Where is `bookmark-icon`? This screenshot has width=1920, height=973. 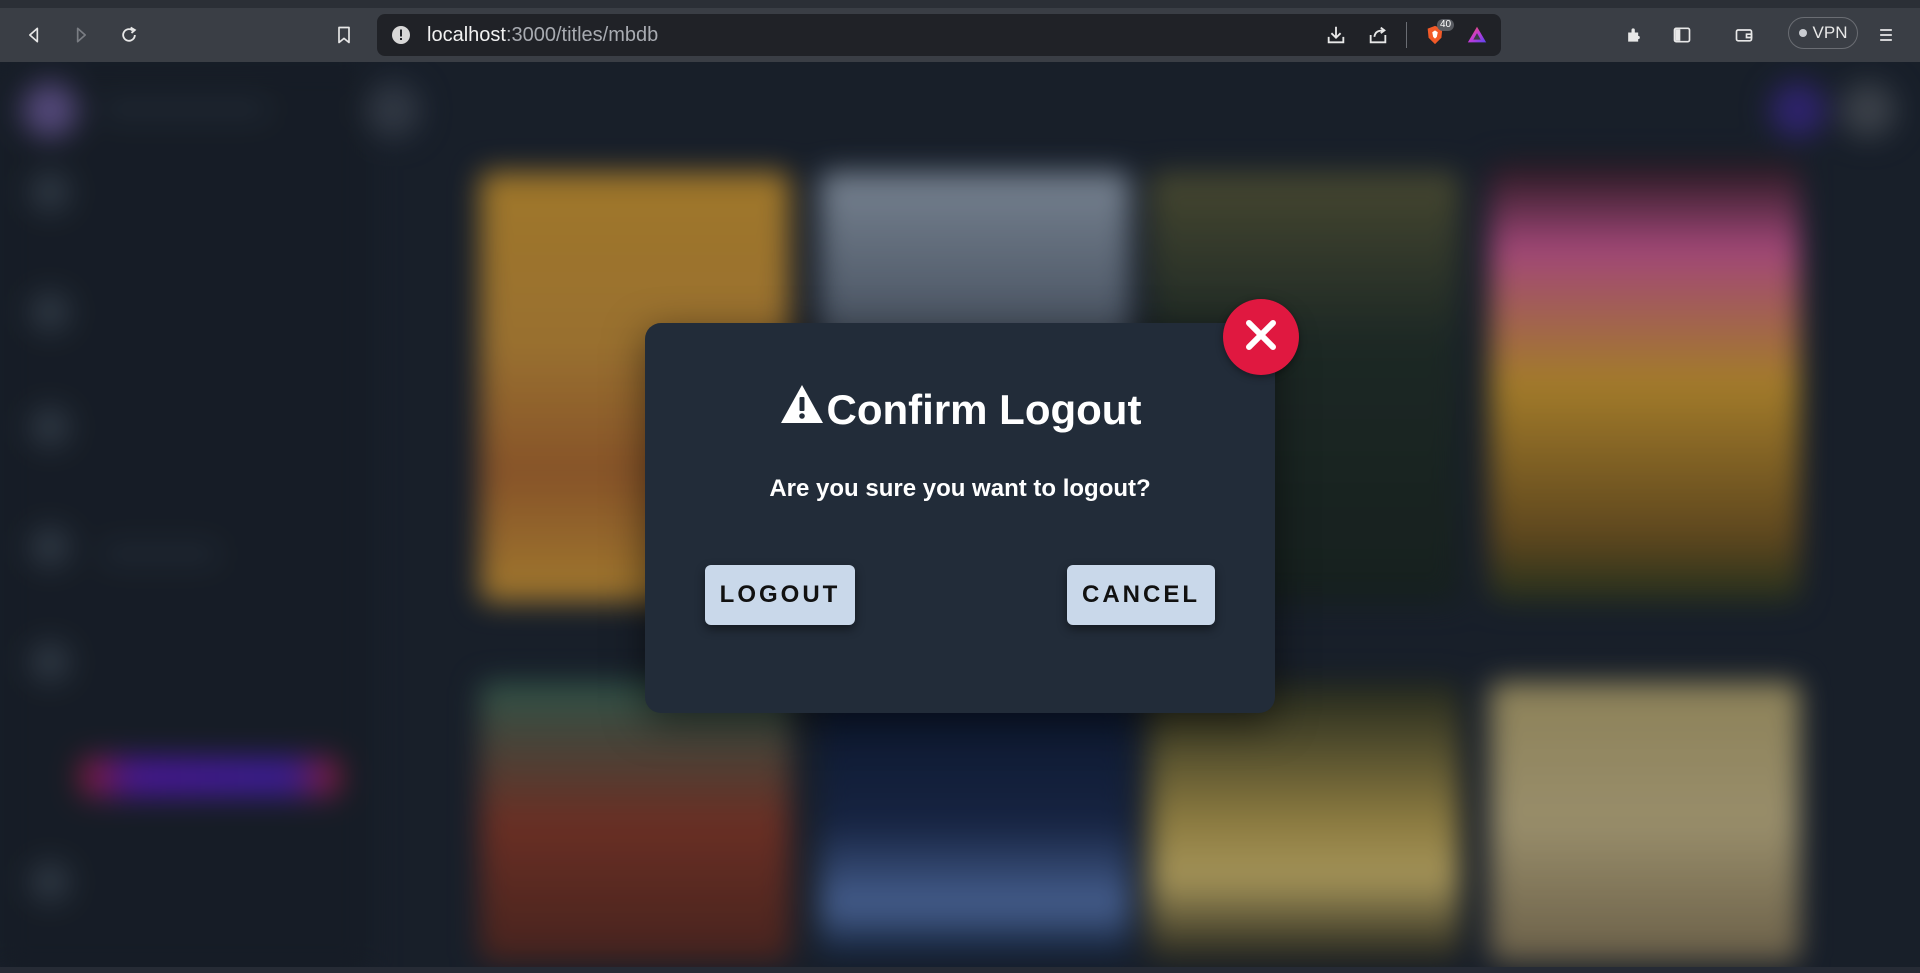
bookmark-icon is located at coordinates (344, 35).